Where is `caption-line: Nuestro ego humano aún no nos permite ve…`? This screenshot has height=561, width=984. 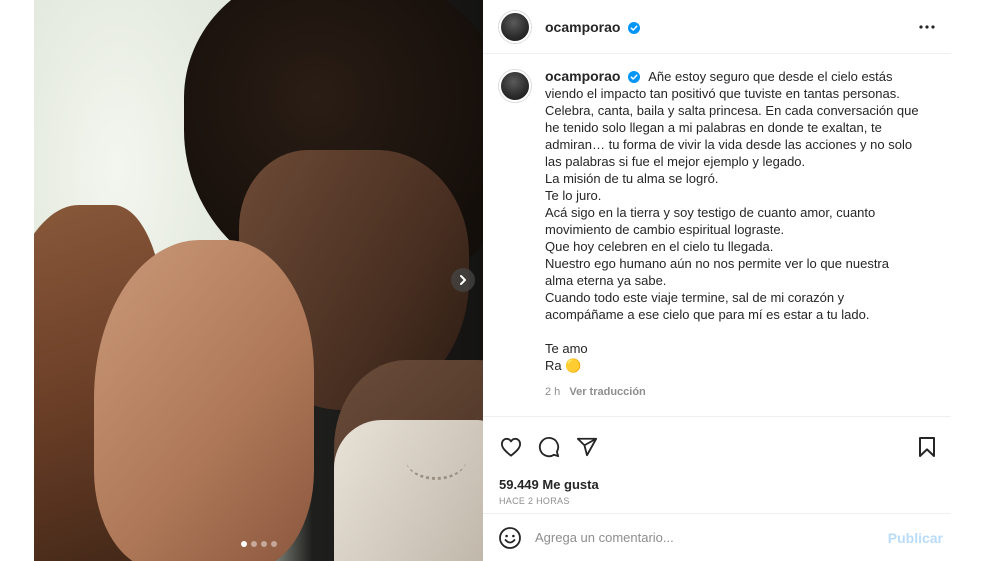 caption-line: Nuestro ego humano aún no nos permite ve… is located at coordinates (717, 263).